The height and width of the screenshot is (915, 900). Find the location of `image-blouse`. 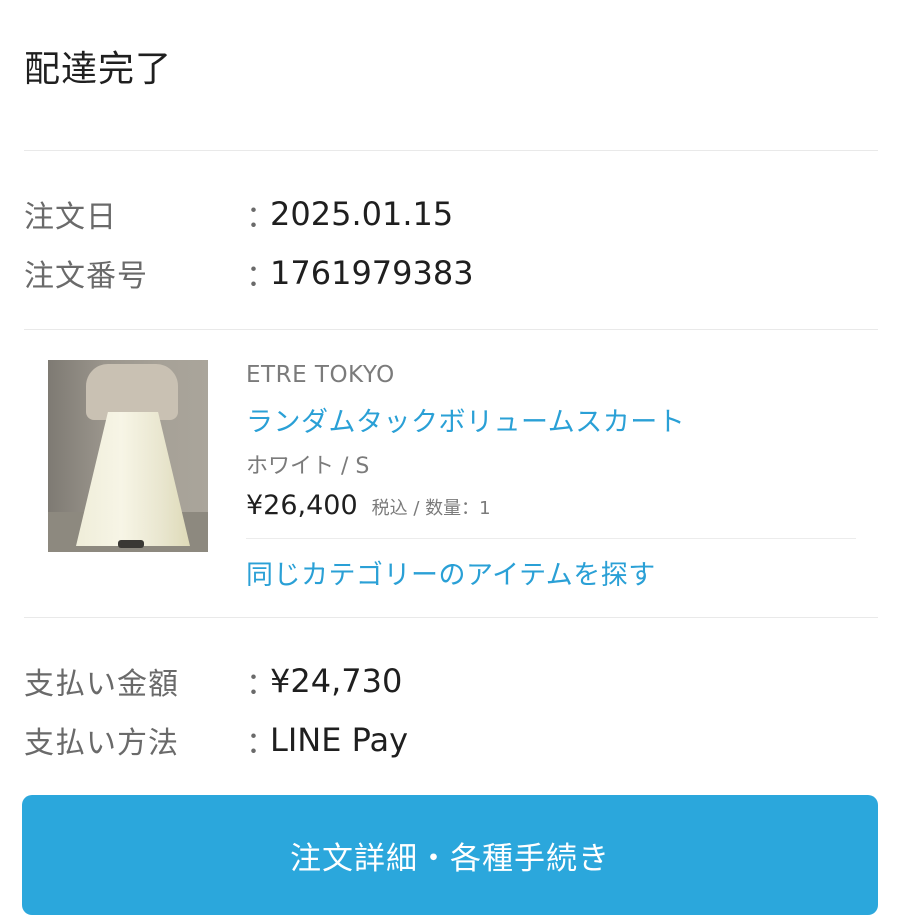

image-blouse is located at coordinates (132, 392).